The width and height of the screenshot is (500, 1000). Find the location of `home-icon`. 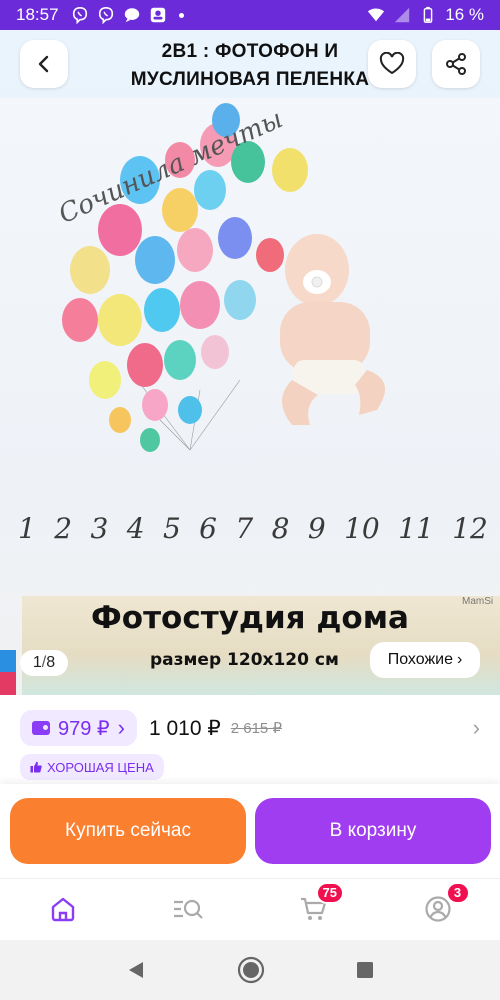

home-icon is located at coordinates (62, 909).